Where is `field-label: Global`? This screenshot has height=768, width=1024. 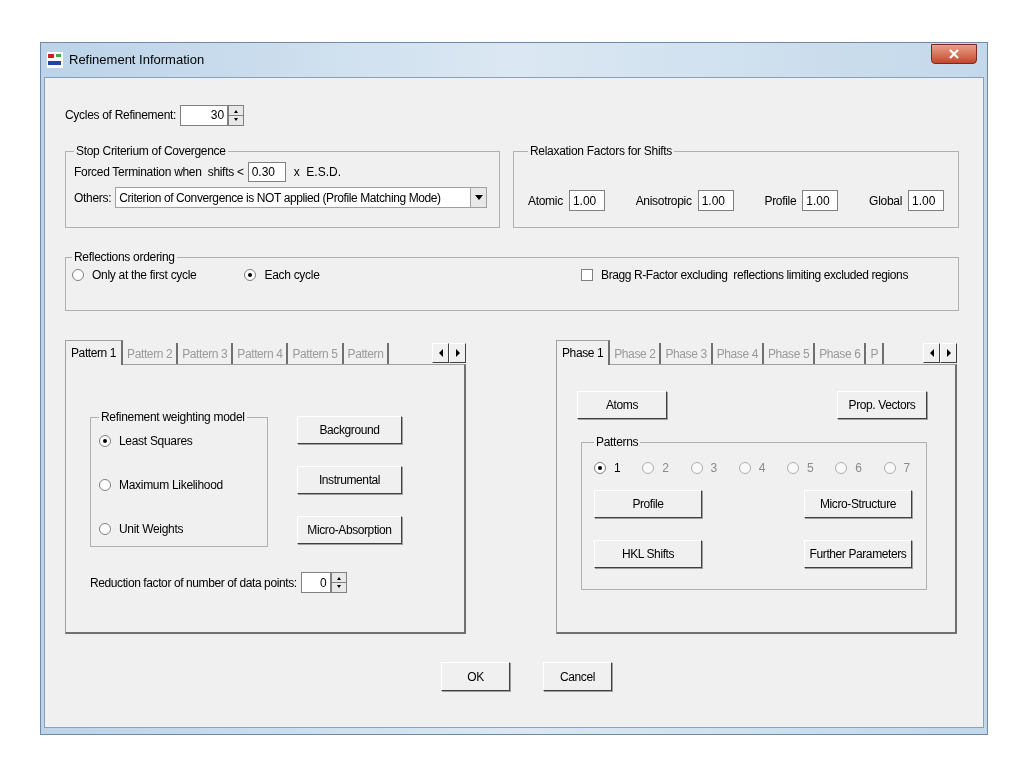
field-label: Global is located at coordinates (885, 201).